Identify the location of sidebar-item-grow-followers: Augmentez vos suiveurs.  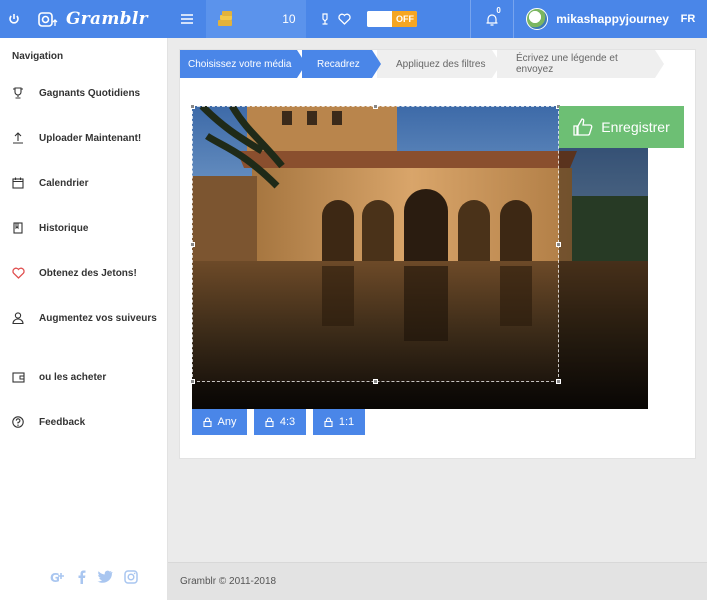
(87, 318).